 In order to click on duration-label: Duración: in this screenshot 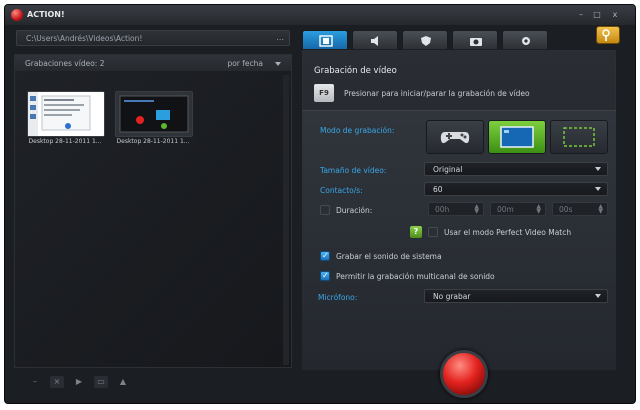, I will do `click(354, 210)`.